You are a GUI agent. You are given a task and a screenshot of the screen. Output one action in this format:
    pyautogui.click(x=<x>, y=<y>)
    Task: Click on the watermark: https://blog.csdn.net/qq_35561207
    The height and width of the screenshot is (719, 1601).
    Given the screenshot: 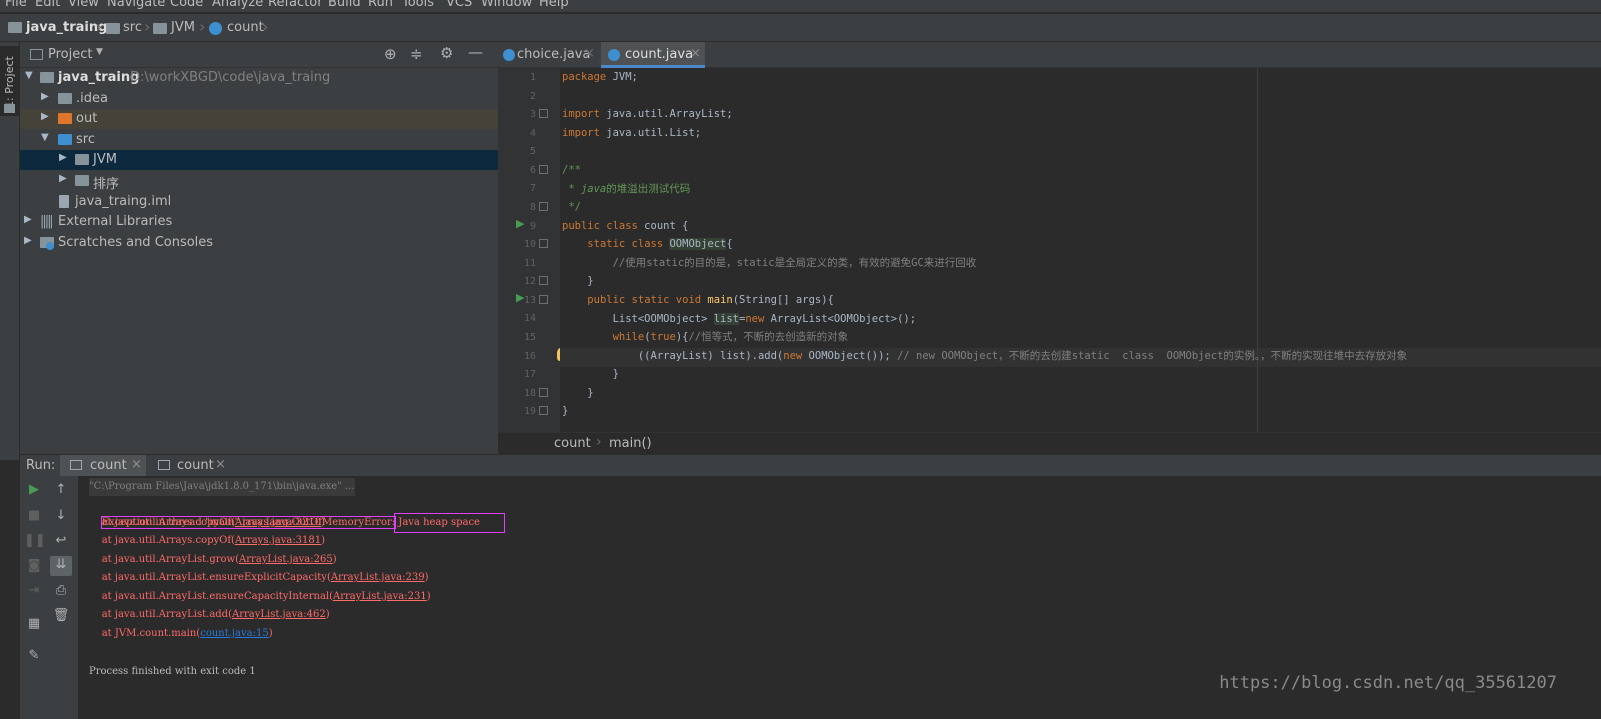 What is the action you would take?
    pyautogui.click(x=1388, y=683)
    